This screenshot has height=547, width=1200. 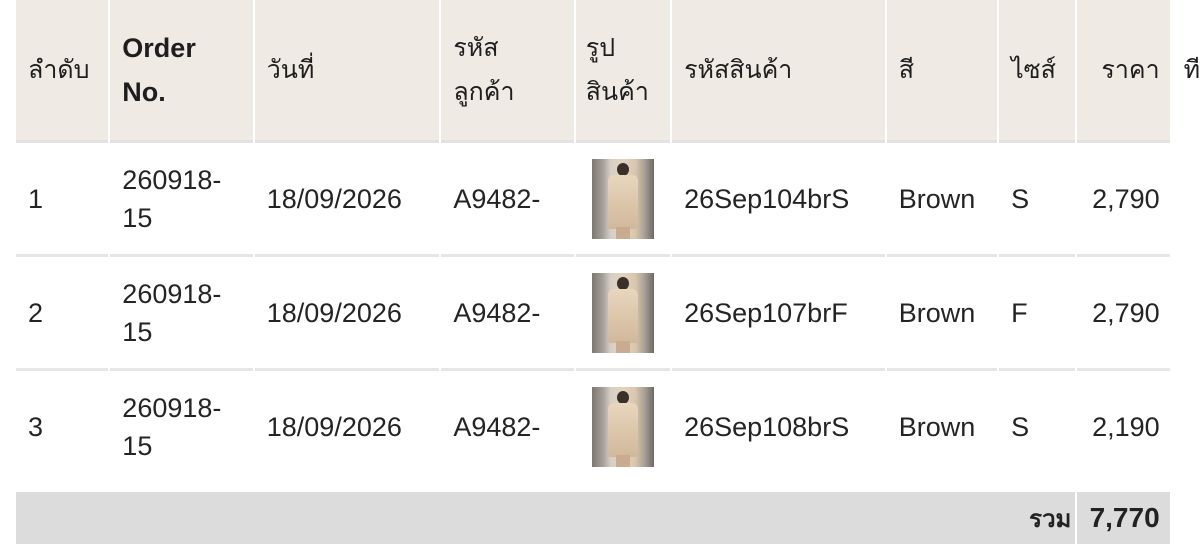 I want to click on header-product-code: รหัสสินค้า, so click(x=778, y=70).